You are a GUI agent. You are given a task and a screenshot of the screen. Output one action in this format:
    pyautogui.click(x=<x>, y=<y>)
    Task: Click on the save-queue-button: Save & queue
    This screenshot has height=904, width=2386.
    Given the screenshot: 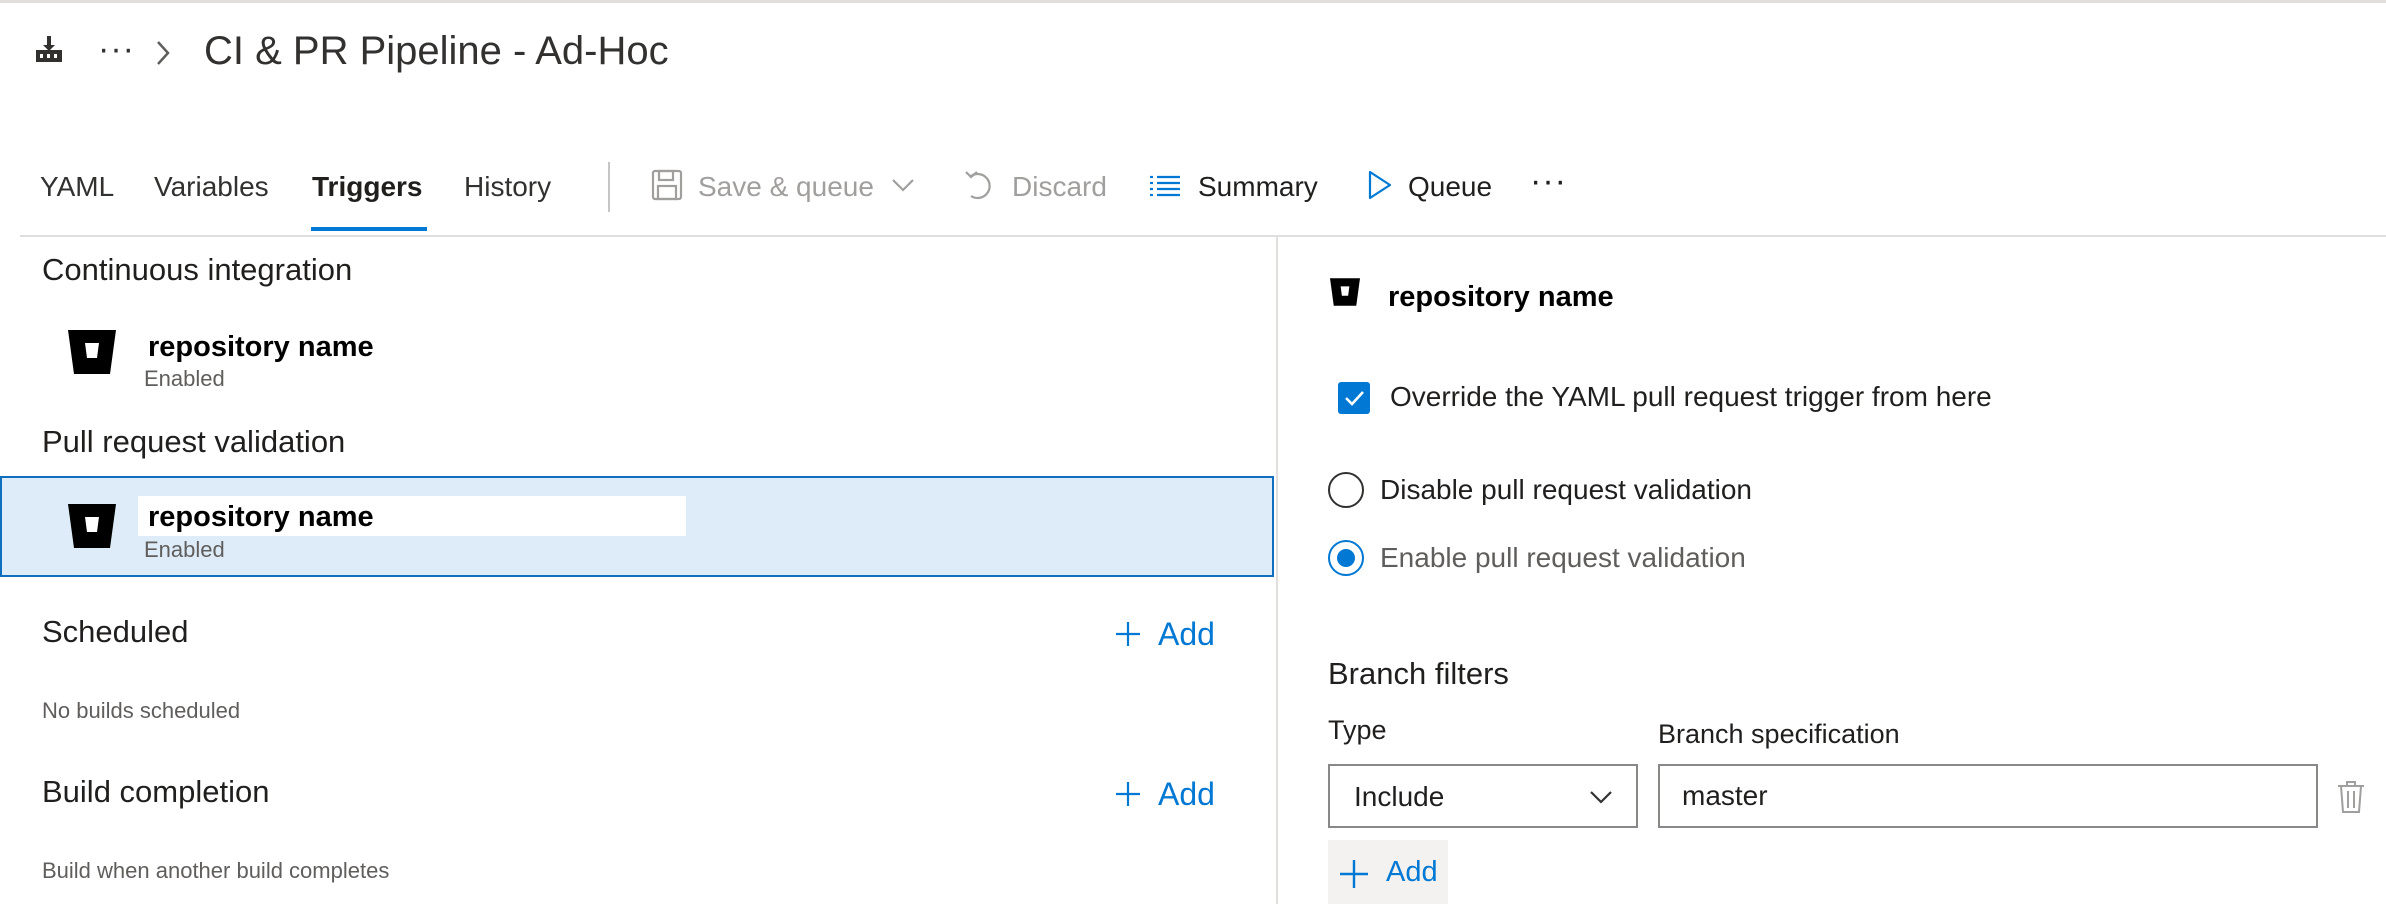 What is the action you would take?
    pyautogui.click(x=786, y=187)
    